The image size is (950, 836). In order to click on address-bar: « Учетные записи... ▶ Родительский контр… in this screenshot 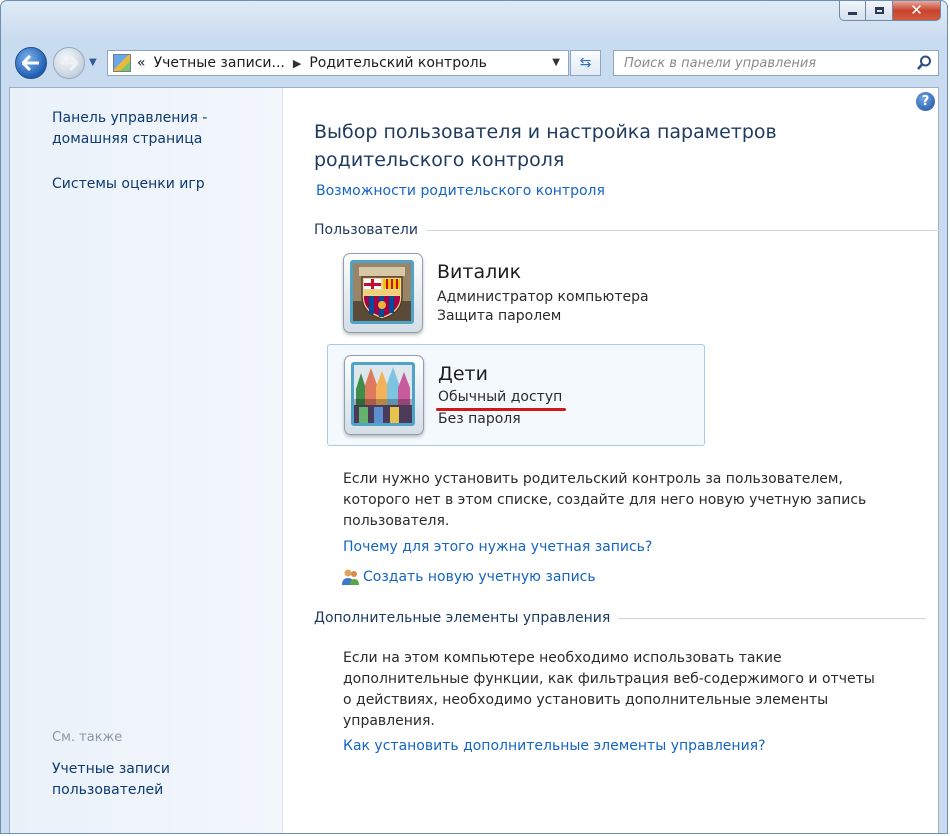, I will do `click(338, 63)`.